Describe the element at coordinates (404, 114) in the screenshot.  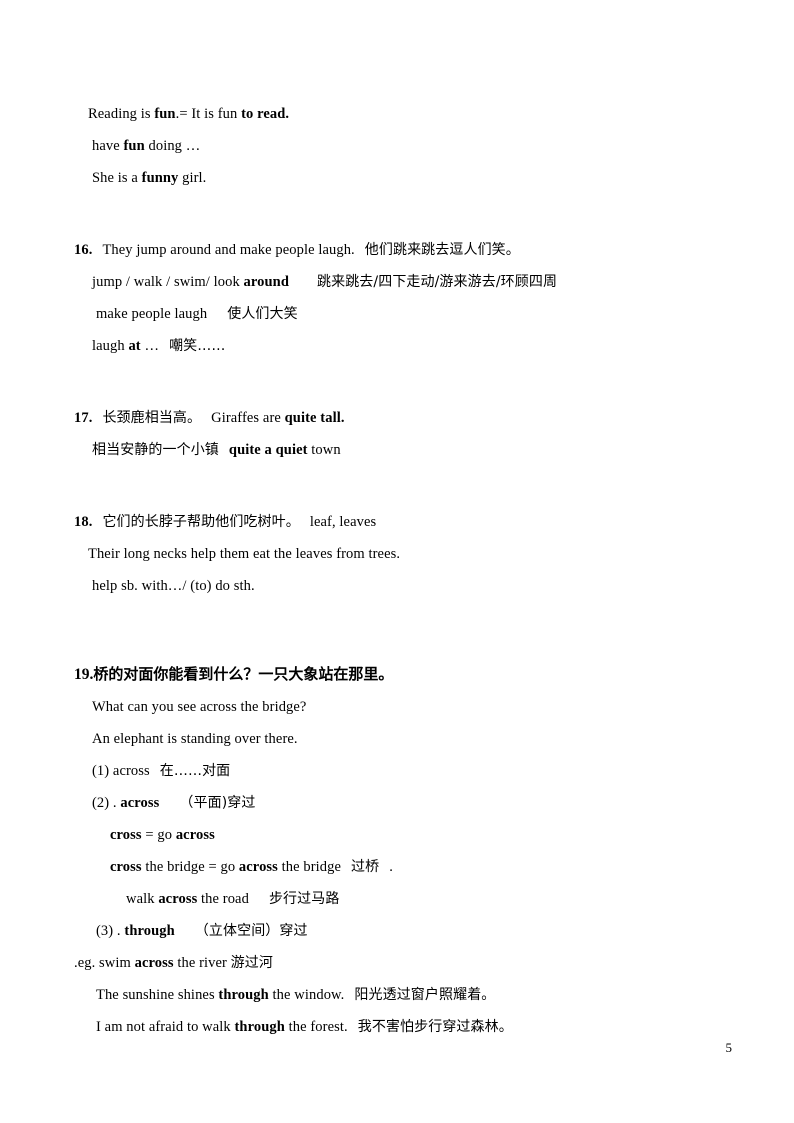
I see `intro-line-reading-is-fun: Reading is fun.= It is fun to read.` at that location.